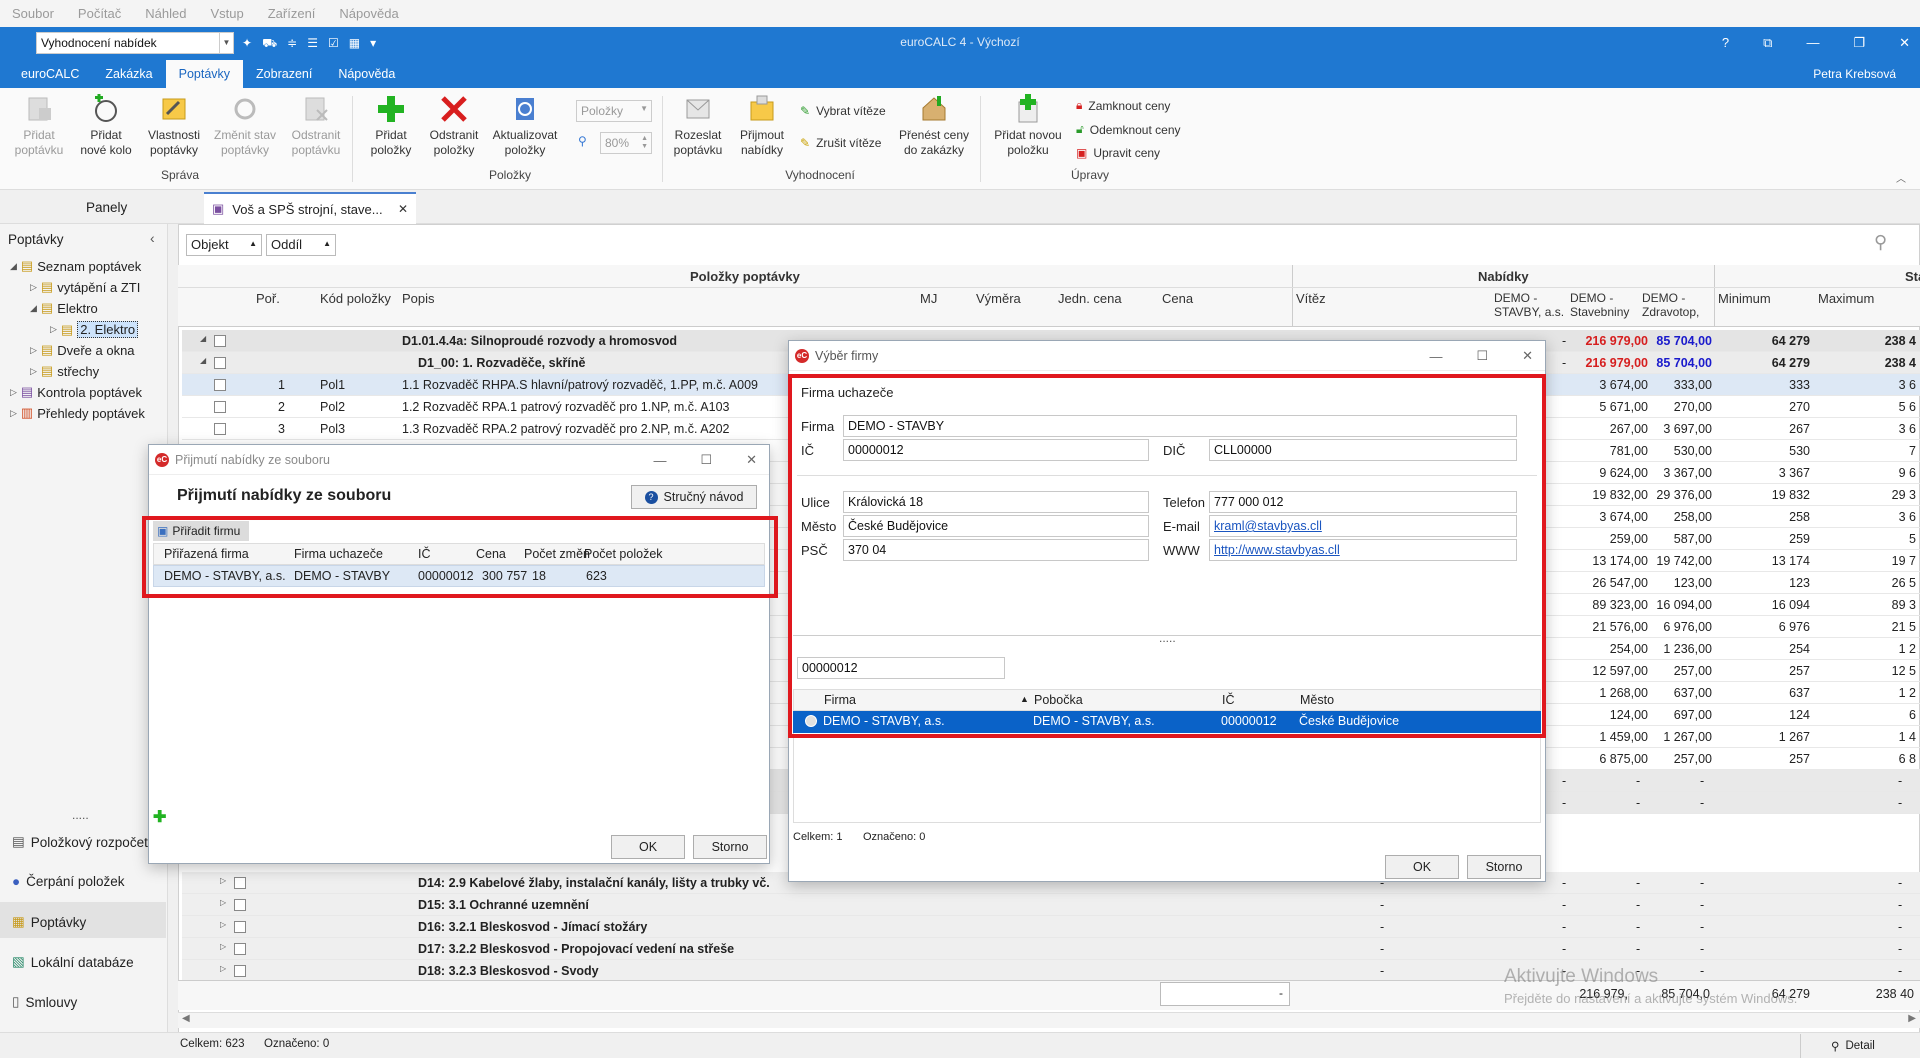  Describe the element at coordinates (1317, 700) in the screenshot. I see `col-mesto: Město` at that location.